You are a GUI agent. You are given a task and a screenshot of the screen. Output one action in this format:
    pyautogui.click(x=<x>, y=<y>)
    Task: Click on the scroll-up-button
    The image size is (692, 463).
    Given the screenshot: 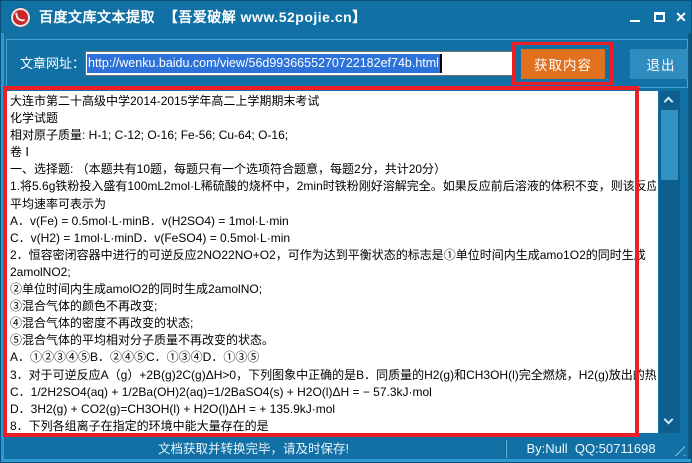 What is the action you would take?
    pyautogui.click(x=669, y=100)
    